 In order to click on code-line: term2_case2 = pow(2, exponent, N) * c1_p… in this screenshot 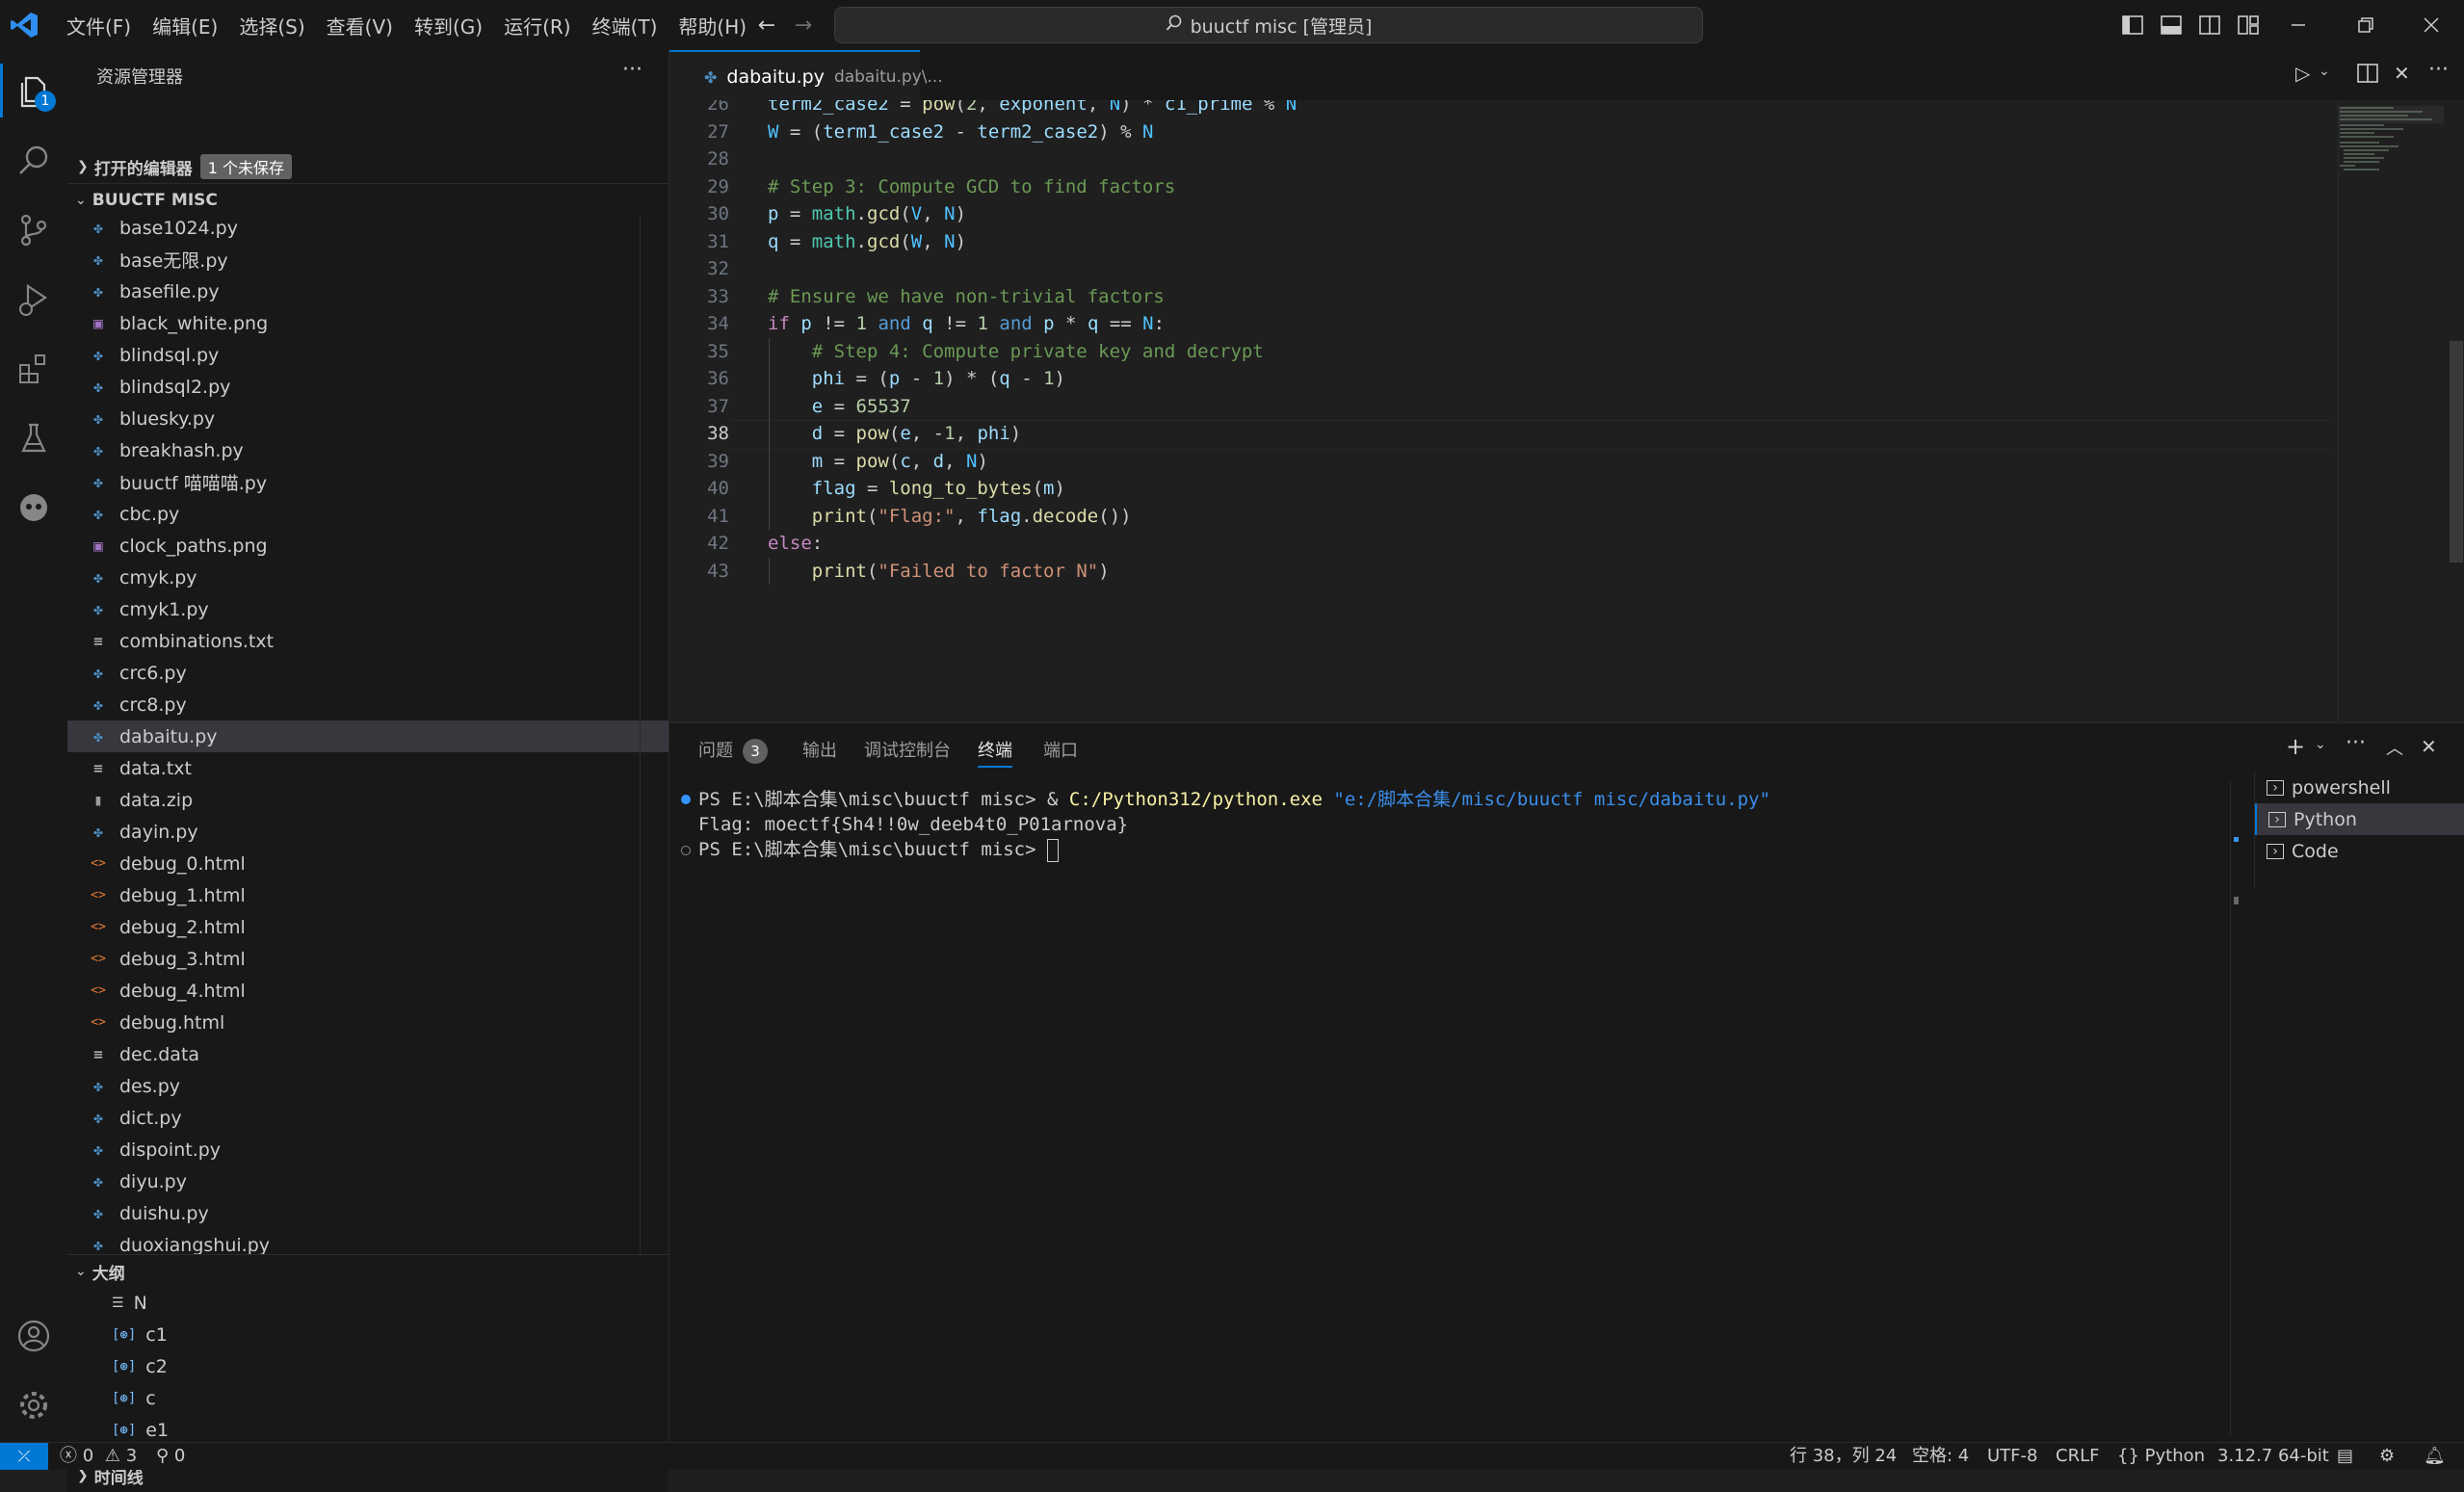, I will do `click(1032, 109)`.